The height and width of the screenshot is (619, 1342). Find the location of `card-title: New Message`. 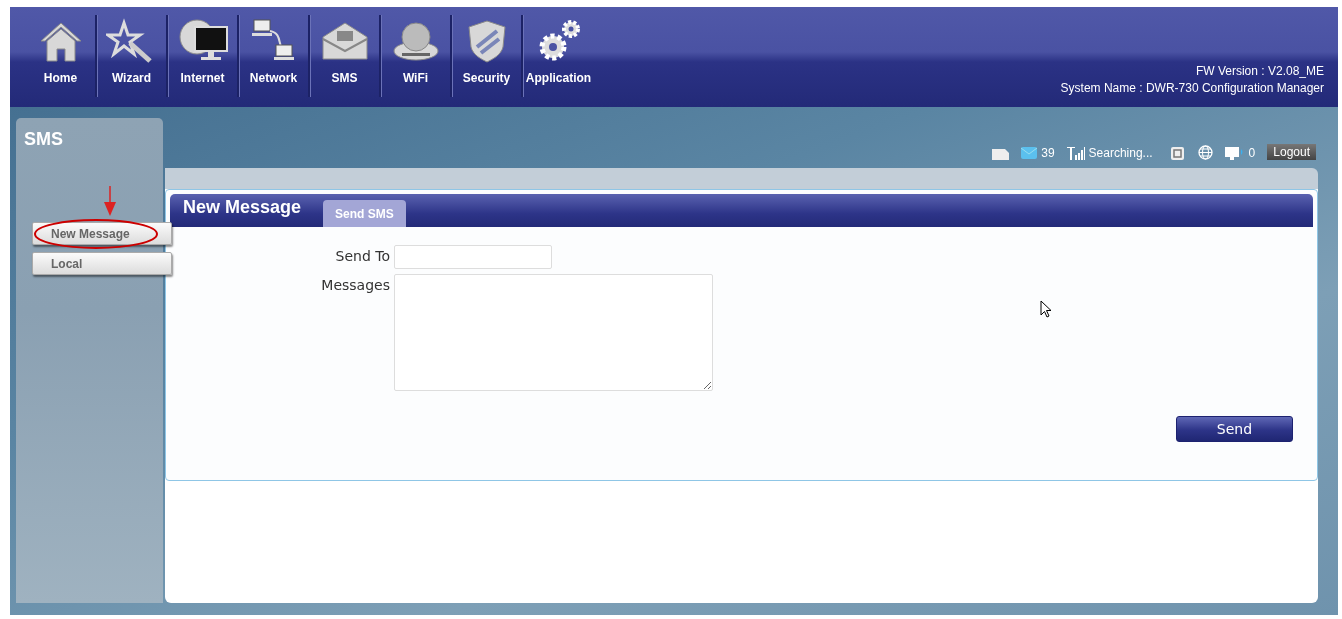

card-title: New Message is located at coordinates (242, 208).